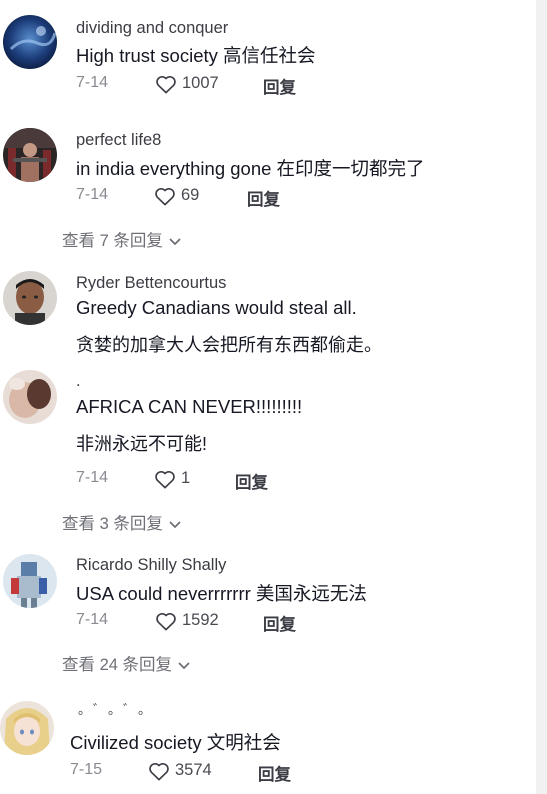 The height and width of the screenshot is (794, 547). I want to click on view-replies-label: 查看 7 条回复, so click(112, 241).